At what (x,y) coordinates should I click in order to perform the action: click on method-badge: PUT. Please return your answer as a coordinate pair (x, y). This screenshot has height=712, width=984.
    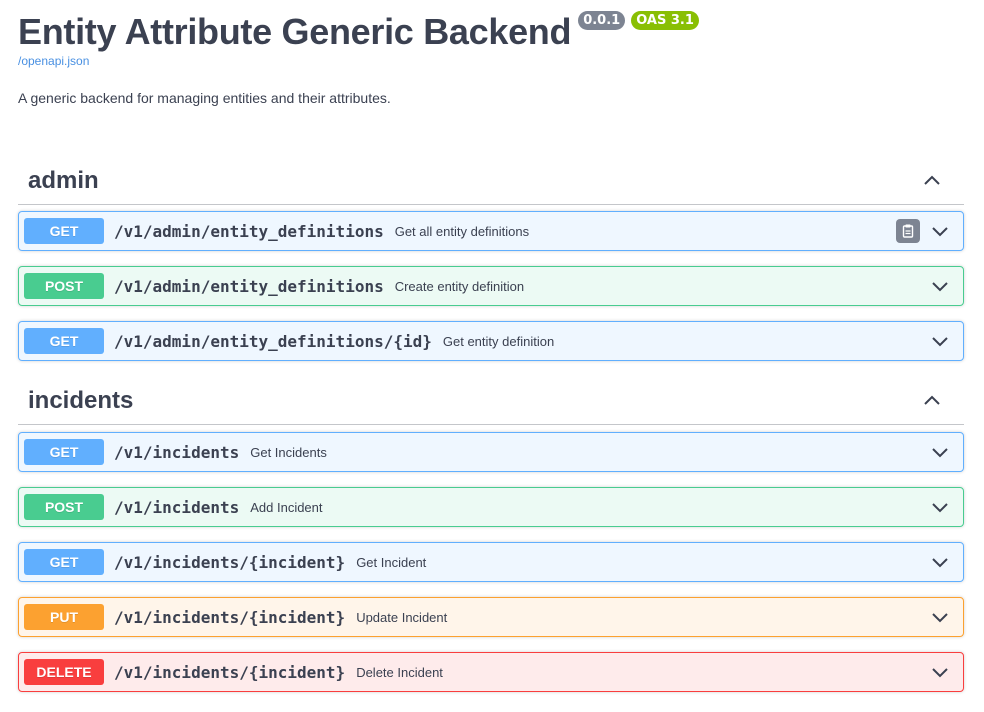
    Looking at the image, I should click on (64, 617).